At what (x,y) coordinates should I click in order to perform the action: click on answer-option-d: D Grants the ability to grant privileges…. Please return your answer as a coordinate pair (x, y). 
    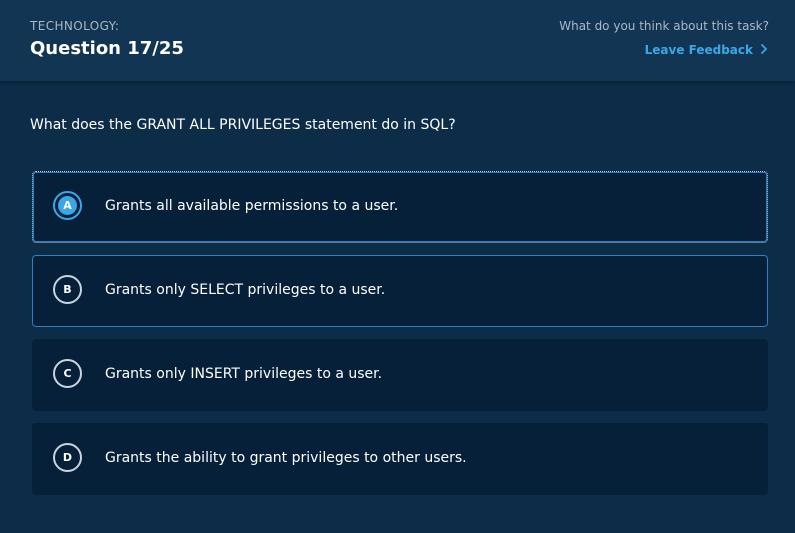
    Looking at the image, I should click on (400, 459).